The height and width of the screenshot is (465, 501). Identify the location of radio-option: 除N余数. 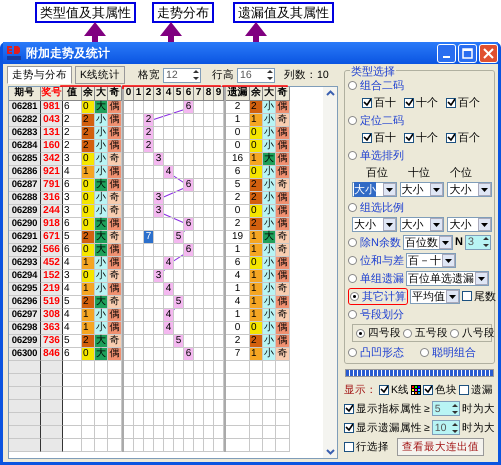
(374, 242).